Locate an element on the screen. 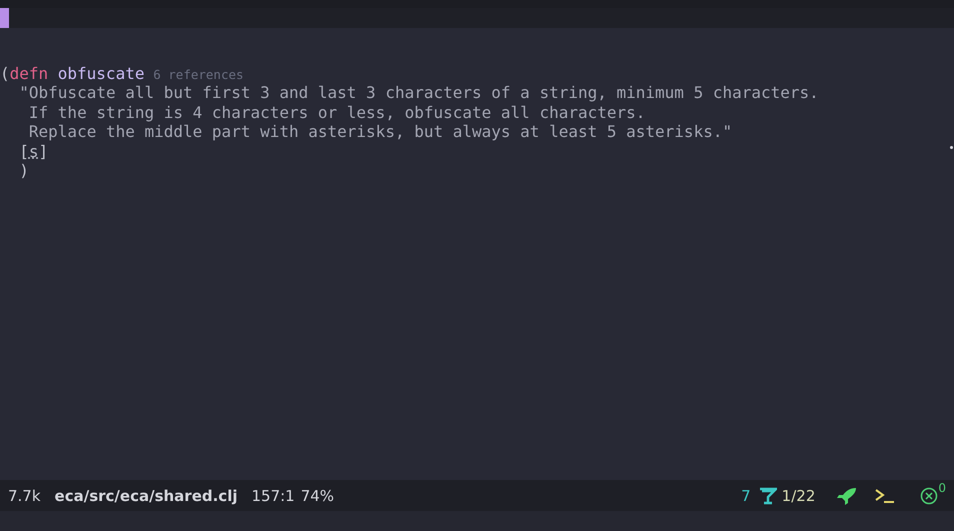 This screenshot has width=954, height=531. terminal-prompt-icon is located at coordinates (884, 496).